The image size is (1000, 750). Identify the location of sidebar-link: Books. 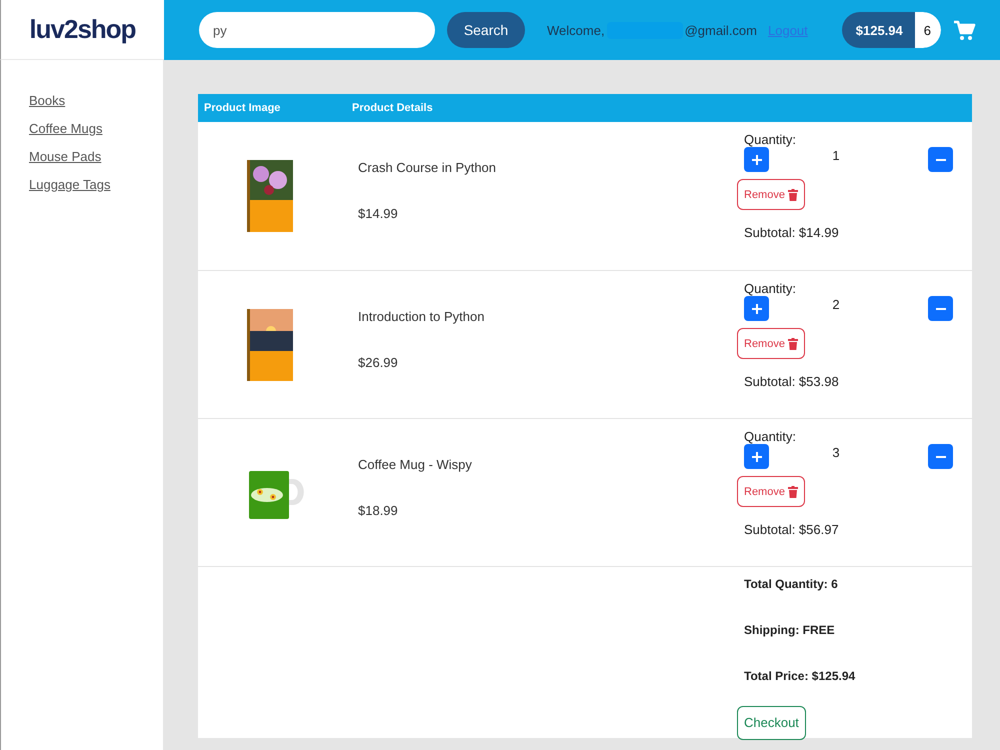
(47, 101).